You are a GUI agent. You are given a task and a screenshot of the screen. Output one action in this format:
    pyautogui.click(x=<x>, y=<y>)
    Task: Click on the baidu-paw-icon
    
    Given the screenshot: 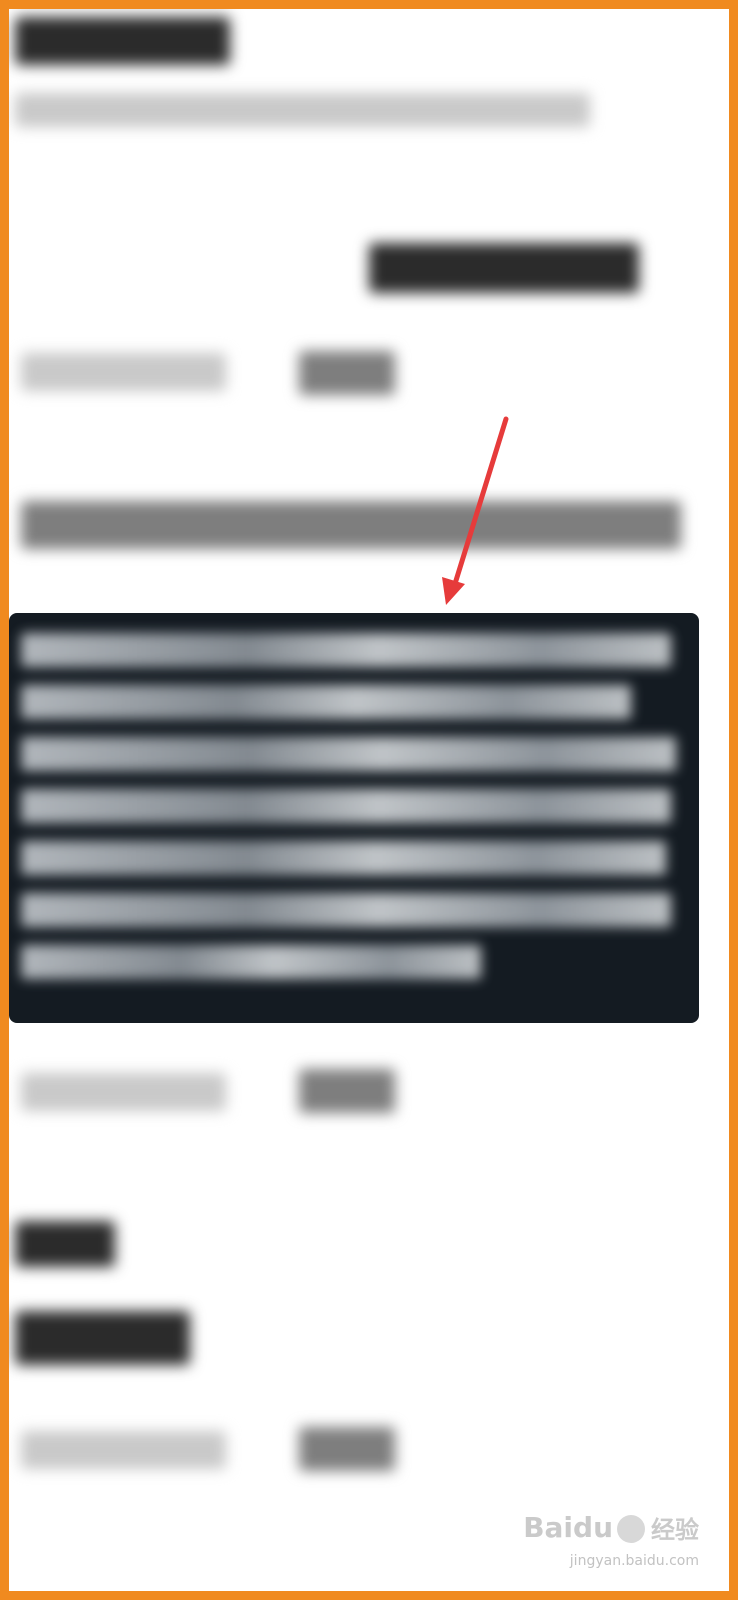 What is the action you would take?
    pyautogui.click(x=631, y=1528)
    